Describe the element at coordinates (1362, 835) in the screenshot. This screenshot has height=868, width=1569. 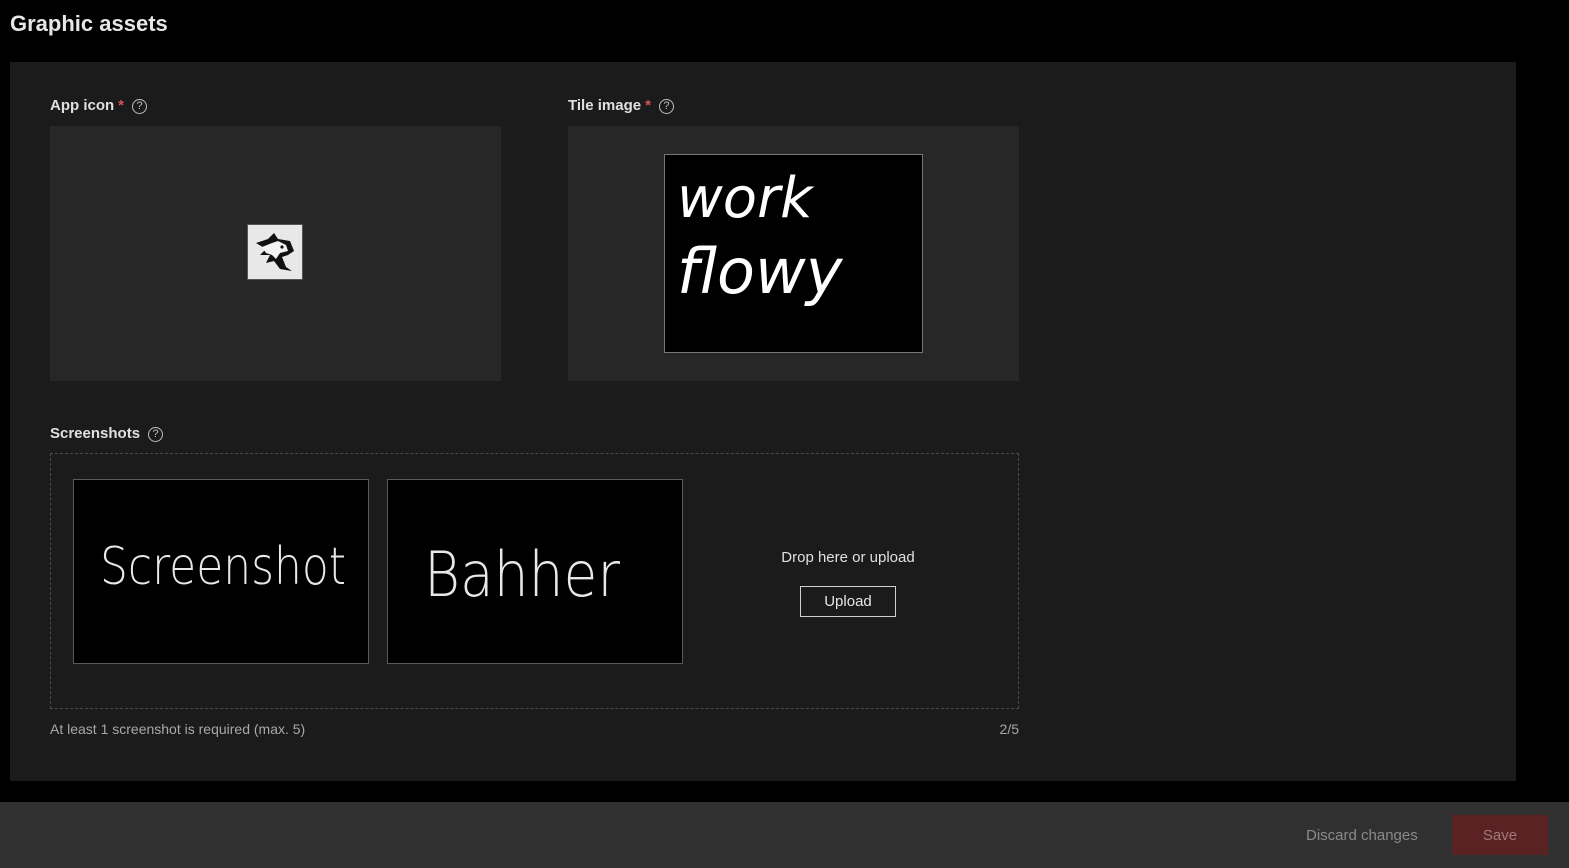
I see `discard-changes-button: Discard changes` at that location.